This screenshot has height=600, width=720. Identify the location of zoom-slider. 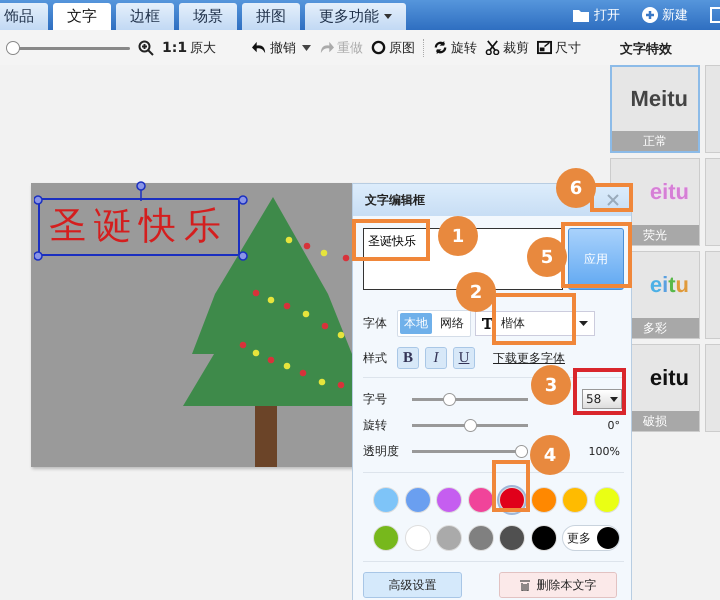
(68, 47).